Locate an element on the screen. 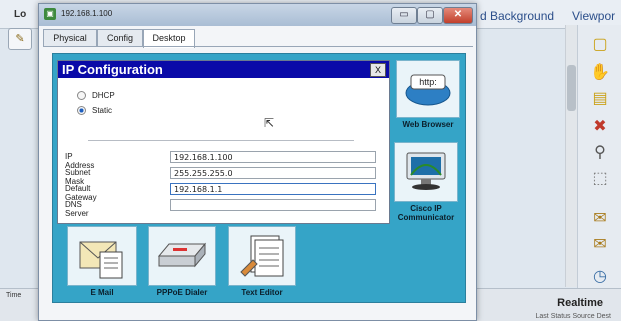  add-complex-pdu-icon: ✉ is located at coordinates (600, 244).